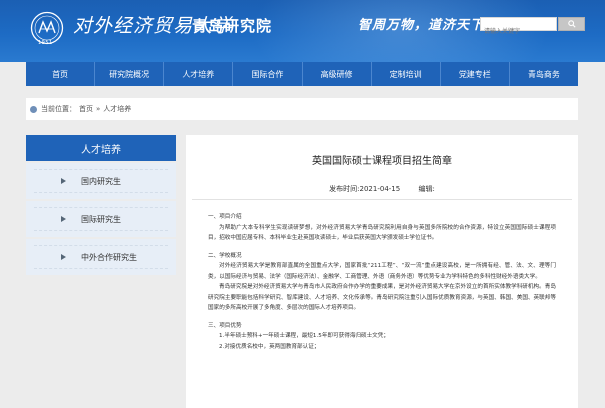  I want to click on nav-item-advanced-study: 高级研修, so click(337, 74).